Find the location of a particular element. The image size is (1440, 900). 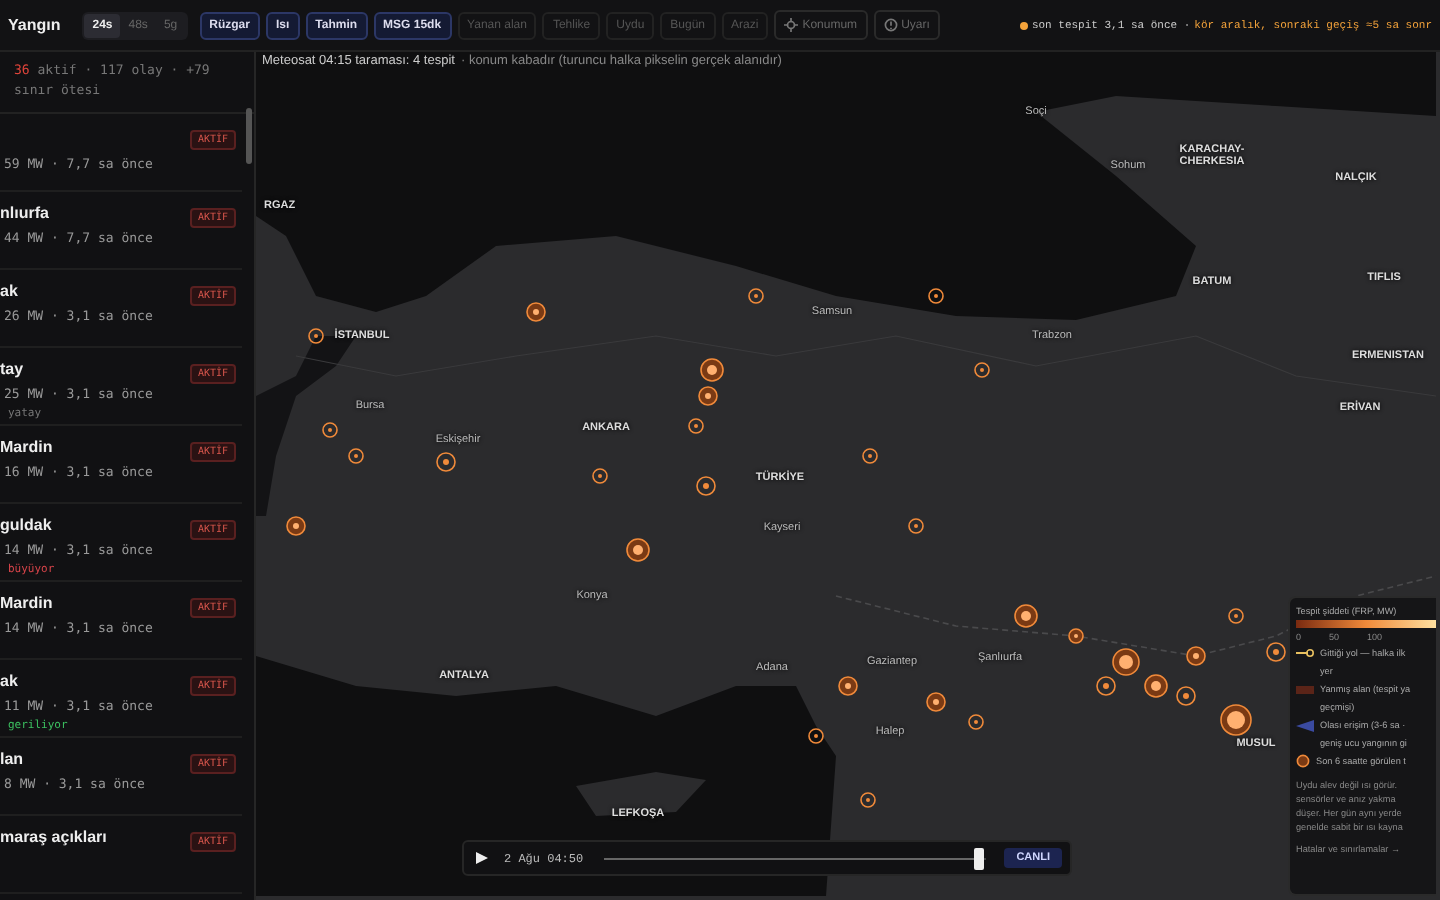

track-icon is located at coordinates (1305, 653).